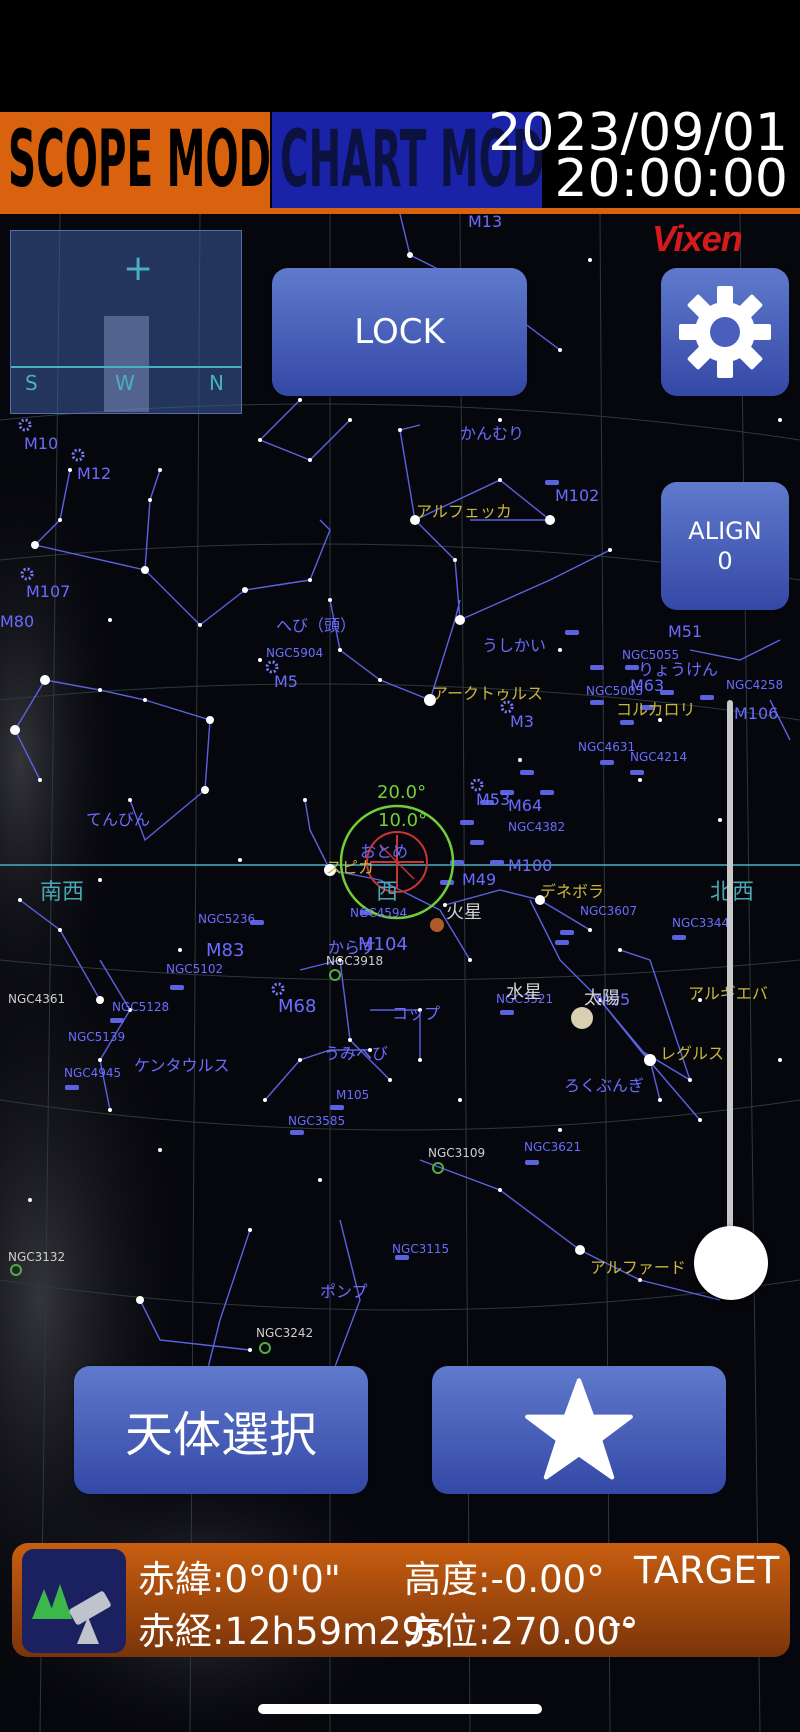  I want to click on sky-label-m53: M53, so click(493, 799).